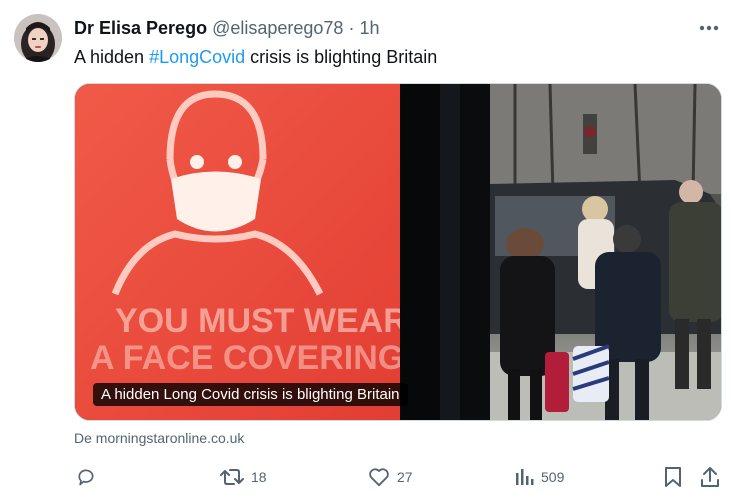  I want to click on card-source: De morningstaronline.co.uk, so click(159, 438).